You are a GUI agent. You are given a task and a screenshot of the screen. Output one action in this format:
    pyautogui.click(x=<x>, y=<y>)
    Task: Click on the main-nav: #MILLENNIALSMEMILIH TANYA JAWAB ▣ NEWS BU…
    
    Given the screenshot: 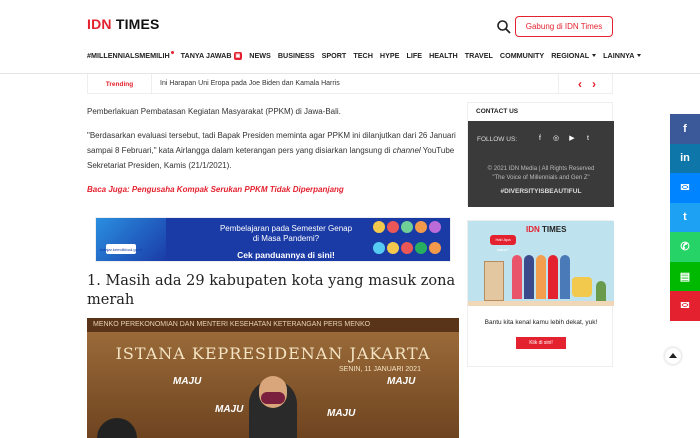 What is the action you would take?
    pyautogui.click(x=364, y=55)
    